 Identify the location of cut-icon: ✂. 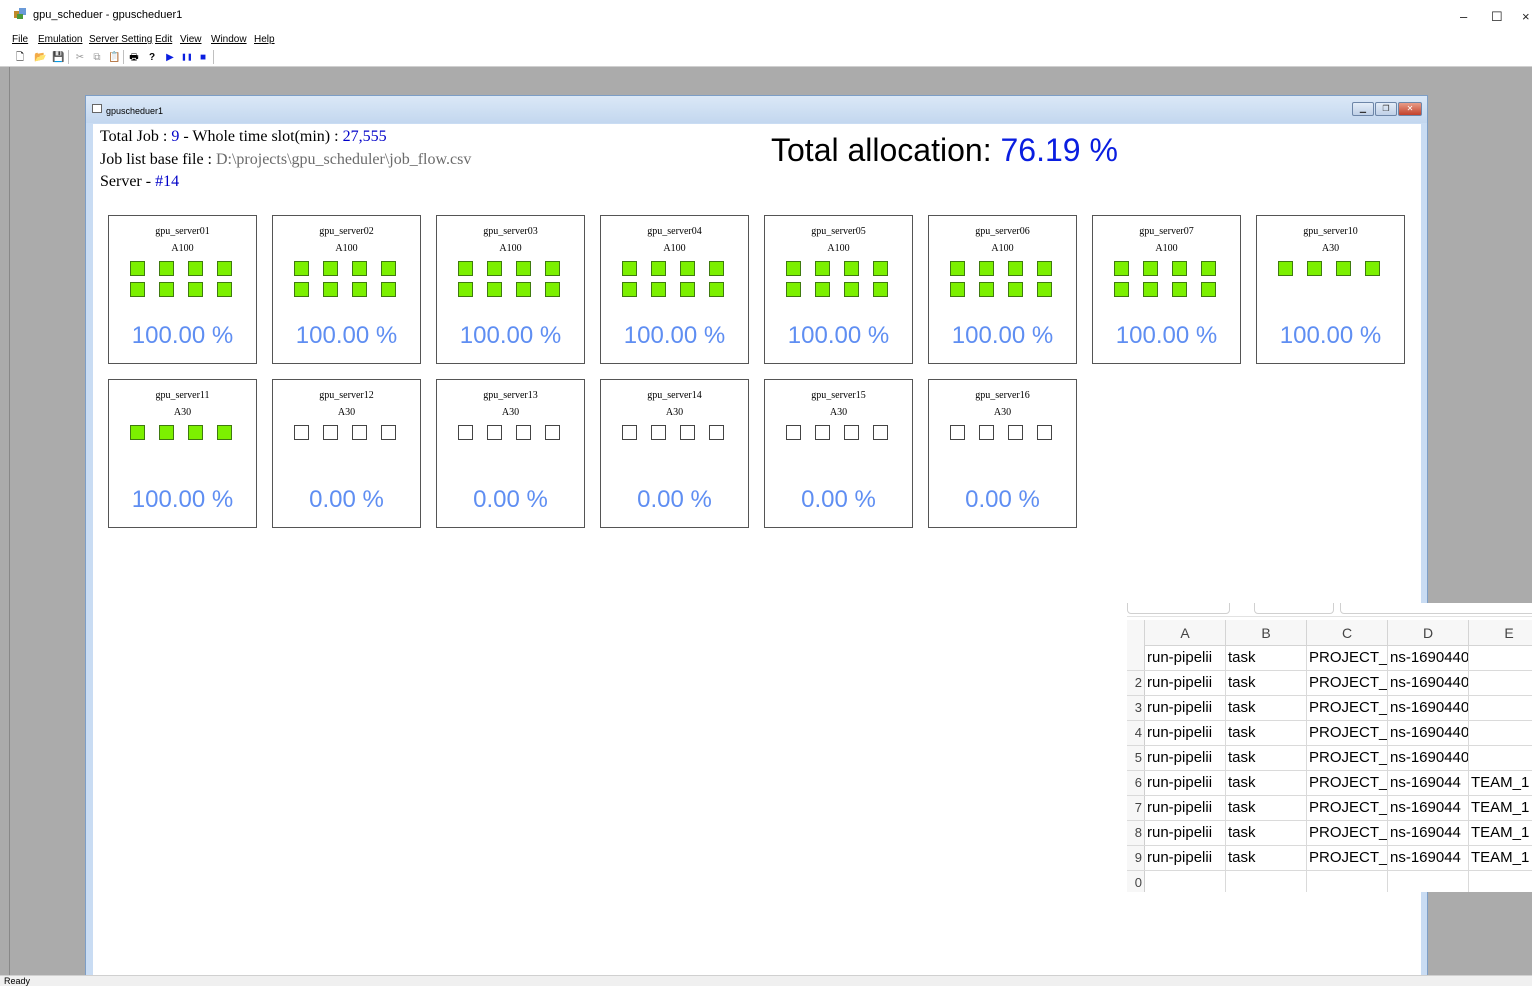
(80, 57).